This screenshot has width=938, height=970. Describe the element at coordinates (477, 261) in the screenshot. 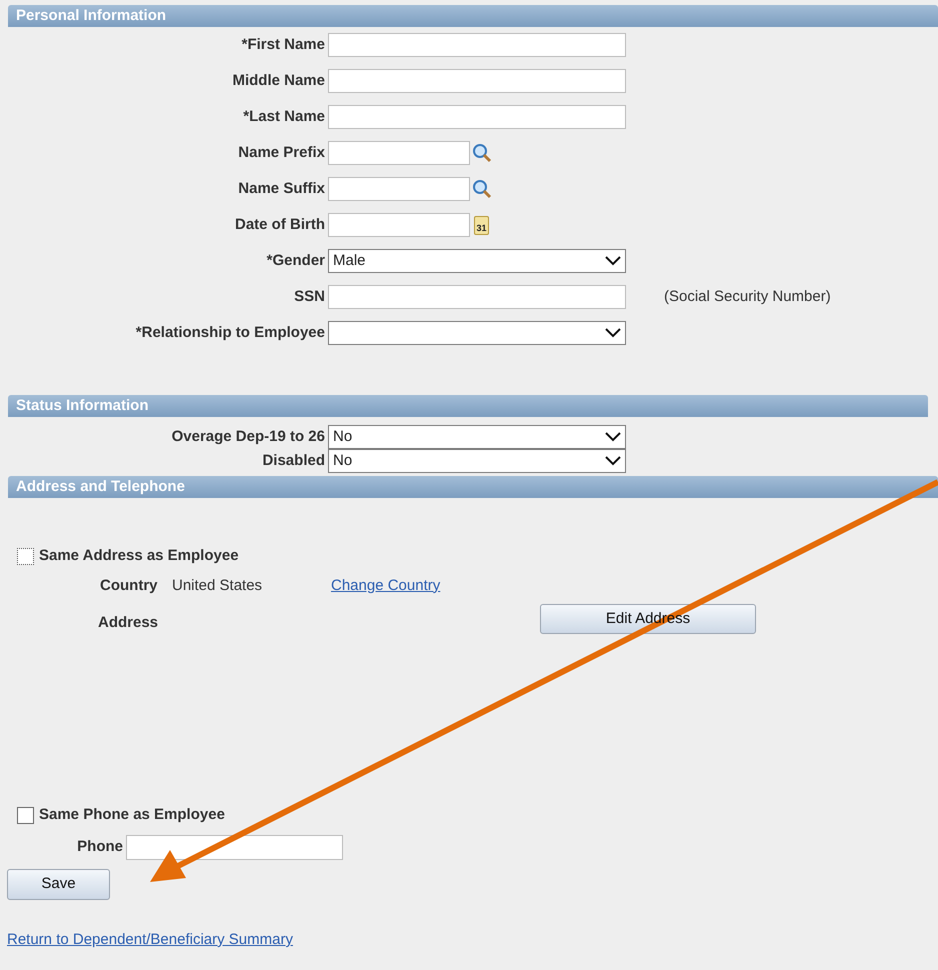

I see `dropdown-field: Male` at that location.